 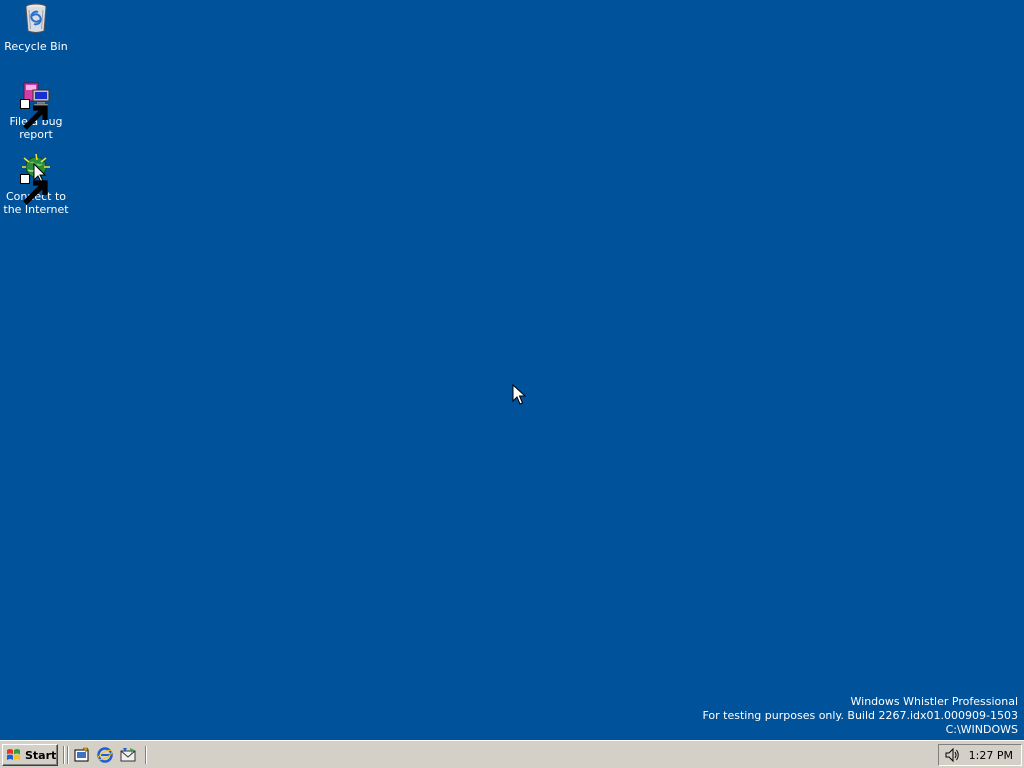 What do you see at coordinates (14, 755) in the screenshot?
I see `windows-flag-icon` at bounding box center [14, 755].